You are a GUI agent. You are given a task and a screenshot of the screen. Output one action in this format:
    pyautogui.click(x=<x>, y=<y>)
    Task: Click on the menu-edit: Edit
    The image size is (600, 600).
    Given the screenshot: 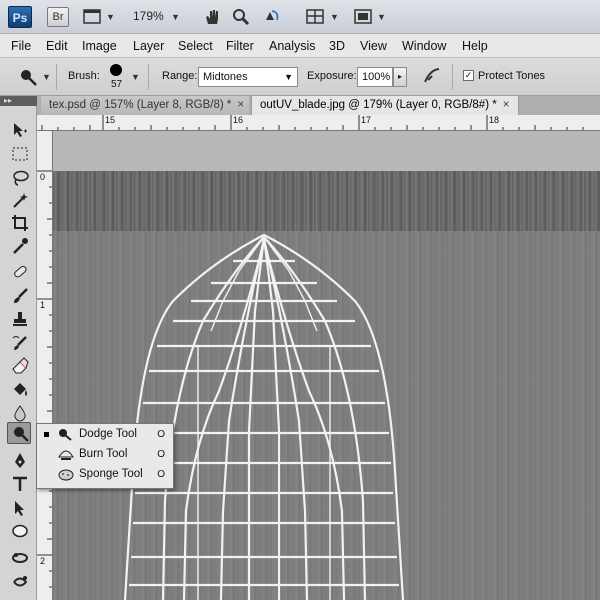 What is the action you would take?
    pyautogui.click(x=57, y=46)
    